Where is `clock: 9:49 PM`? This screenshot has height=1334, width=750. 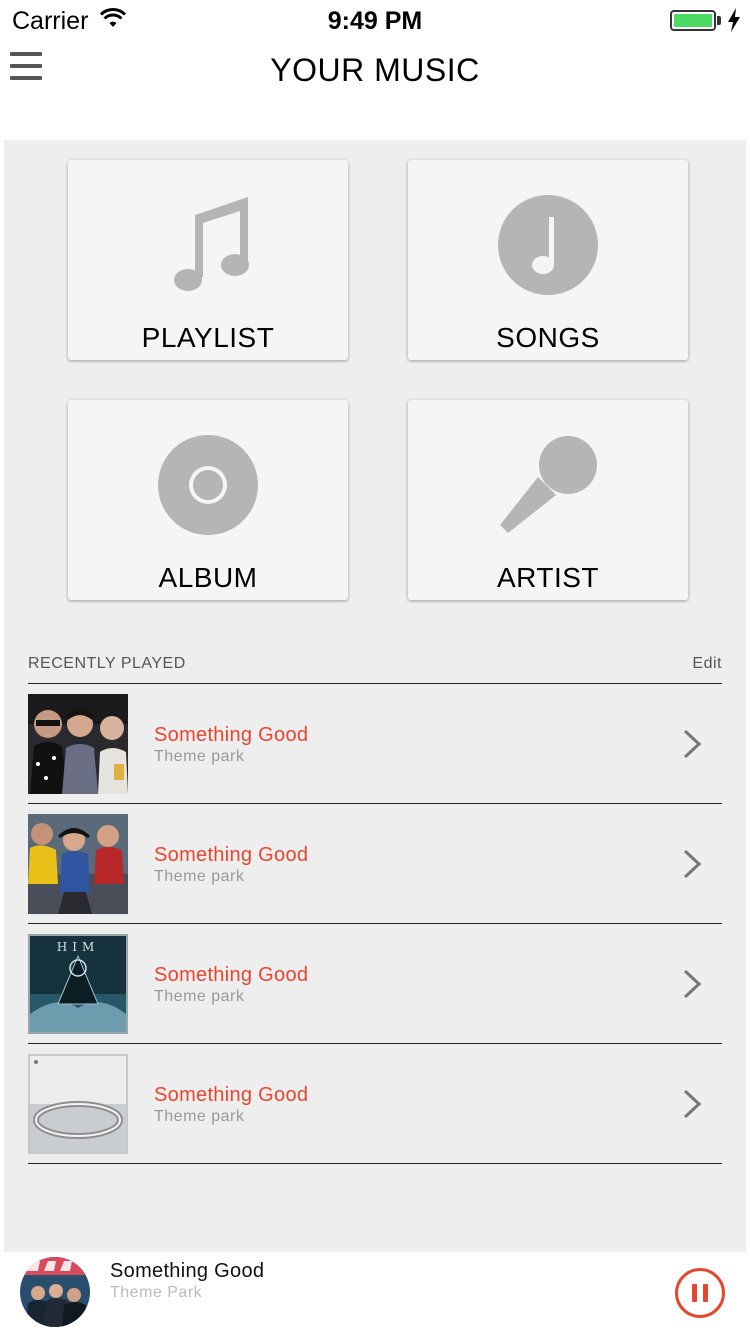
clock: 9:49 PM is located at coordinates (375, 21).